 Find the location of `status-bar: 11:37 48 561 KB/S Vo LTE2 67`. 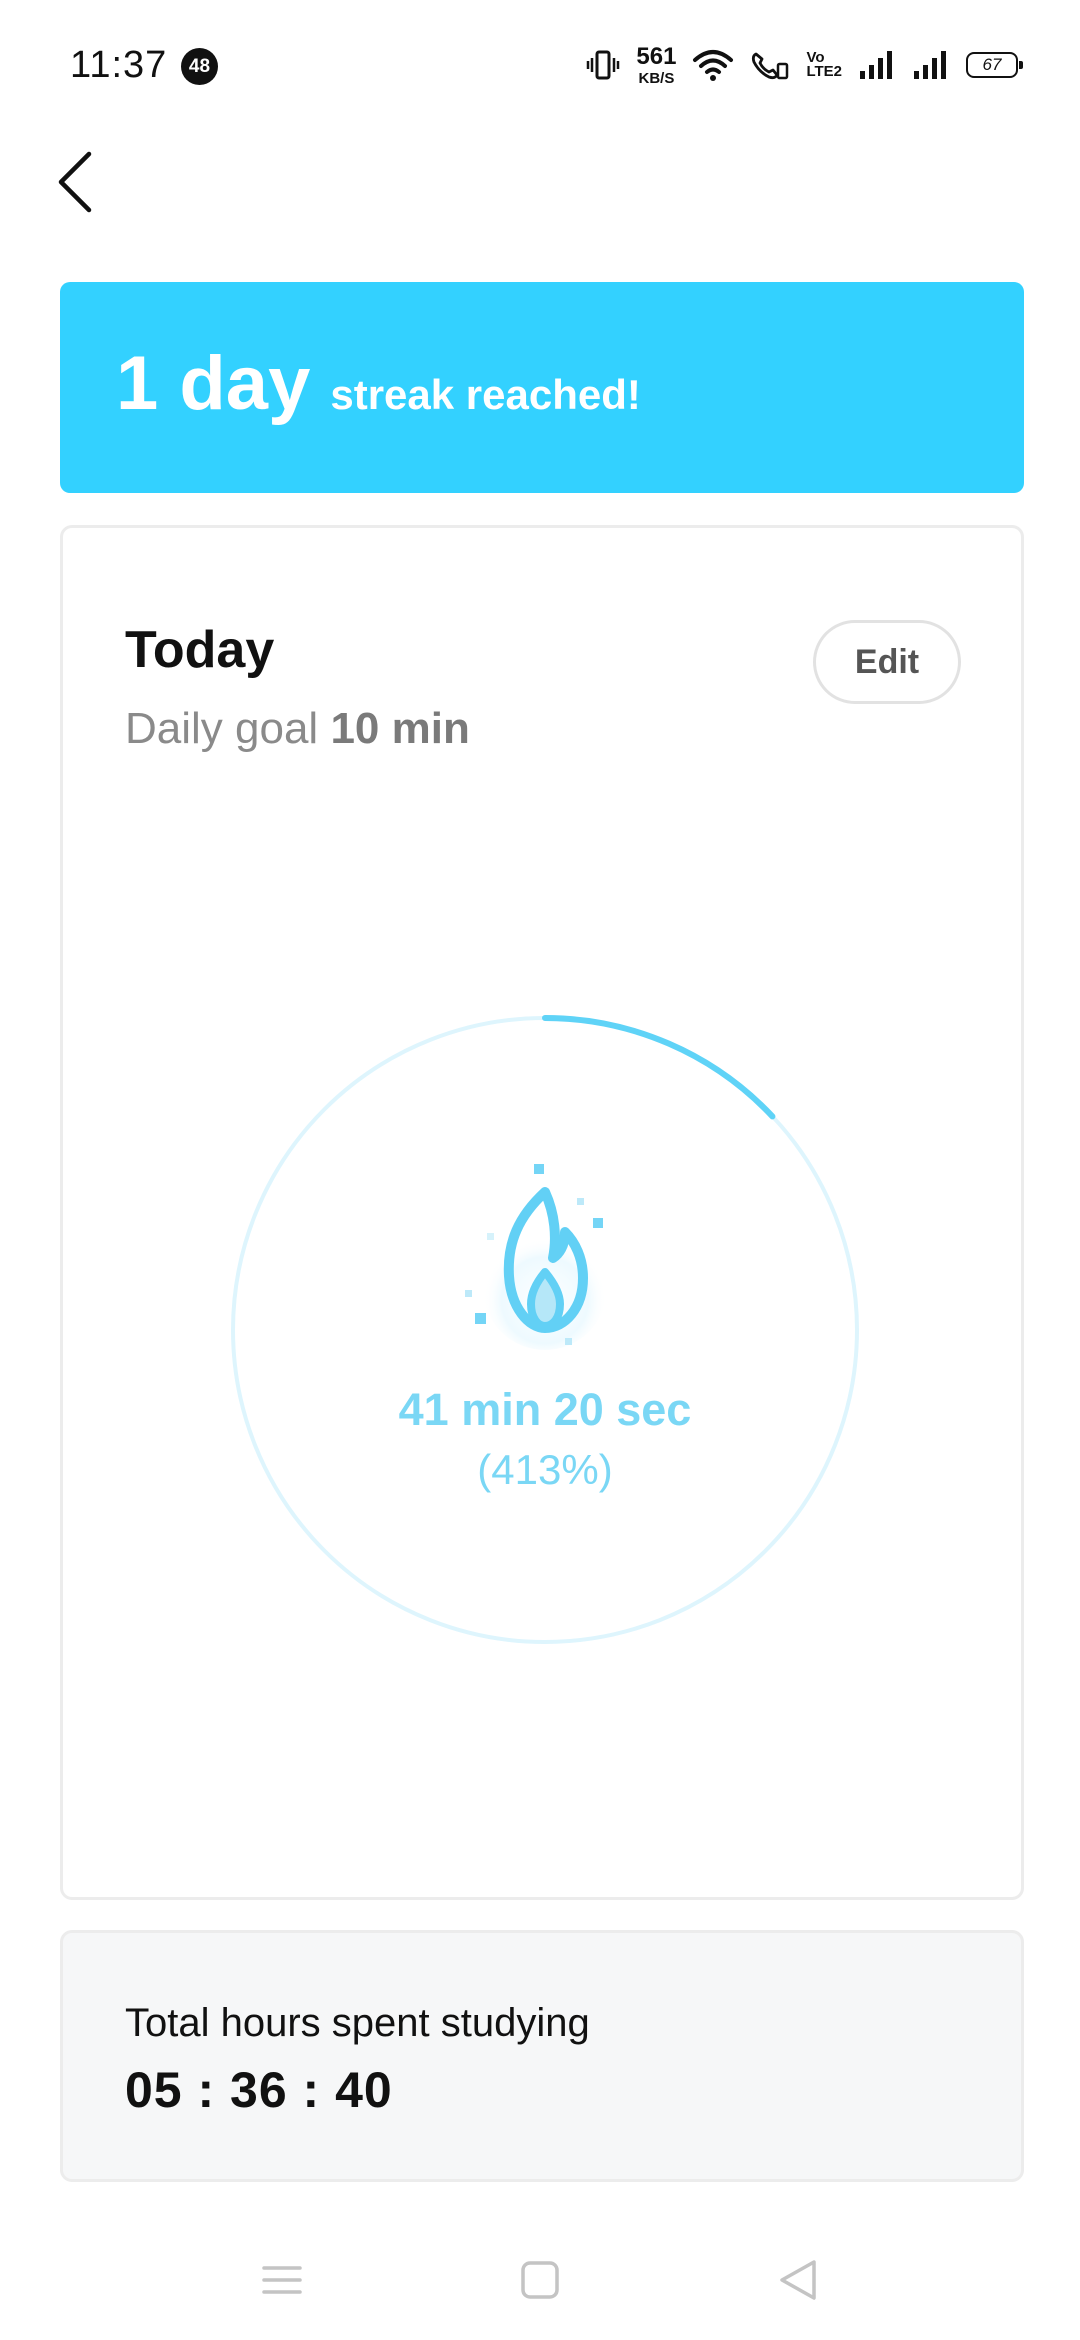

status-bar: 11:37 48 561 KB/S Vo LTE2 67 is located at coordinates (540, 65).